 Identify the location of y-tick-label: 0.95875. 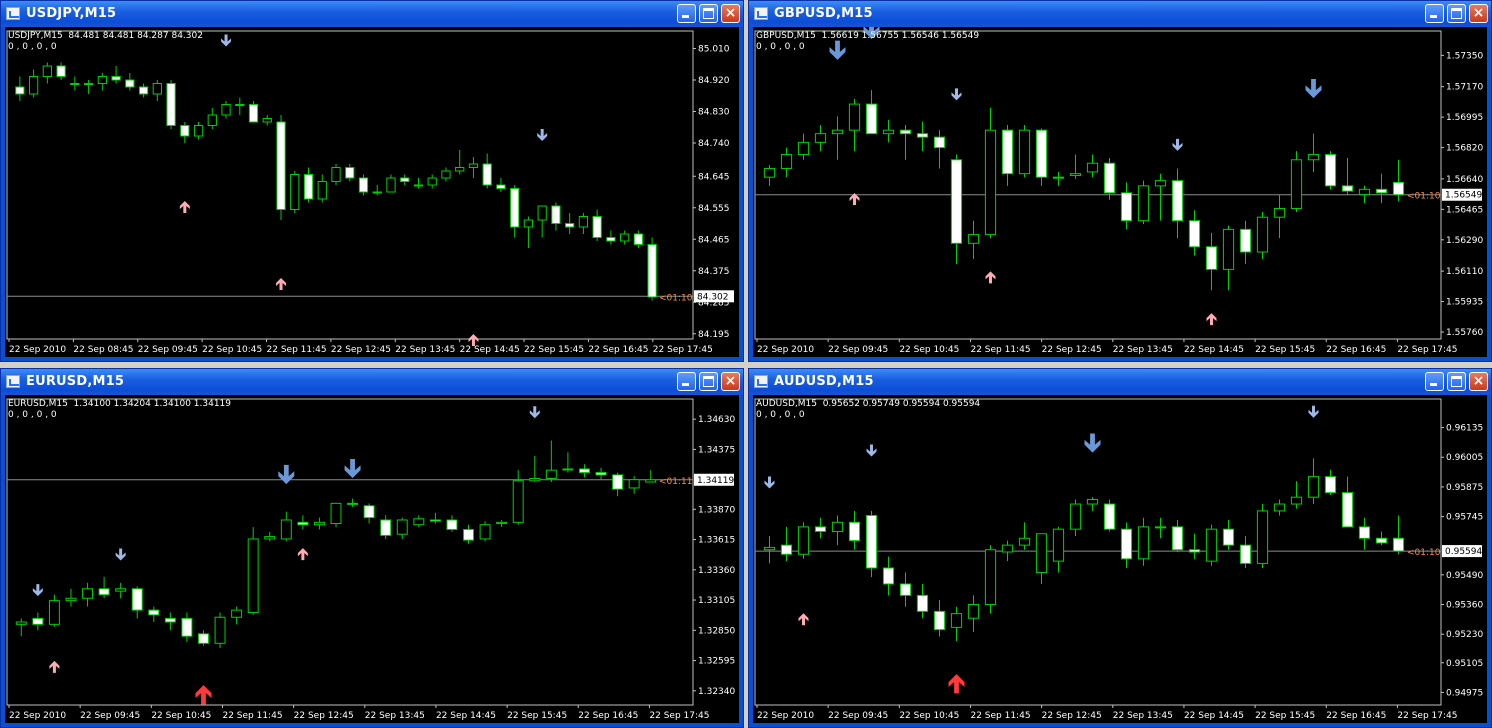
(1464, 488).